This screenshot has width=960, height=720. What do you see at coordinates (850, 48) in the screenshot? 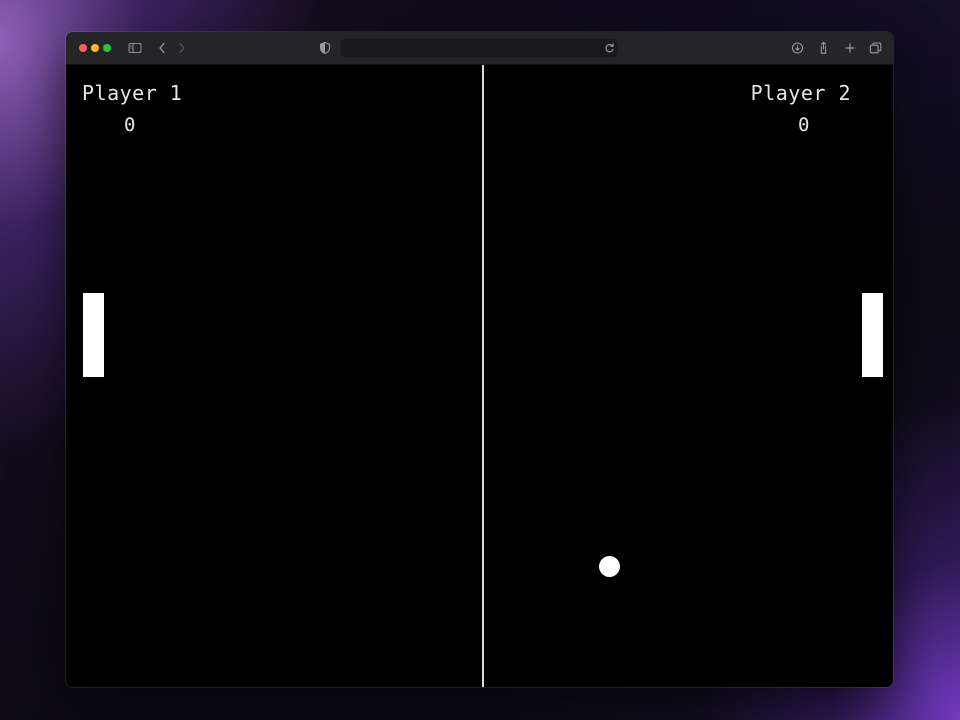
I see `plus-icon` at bounding box center [850, 48].